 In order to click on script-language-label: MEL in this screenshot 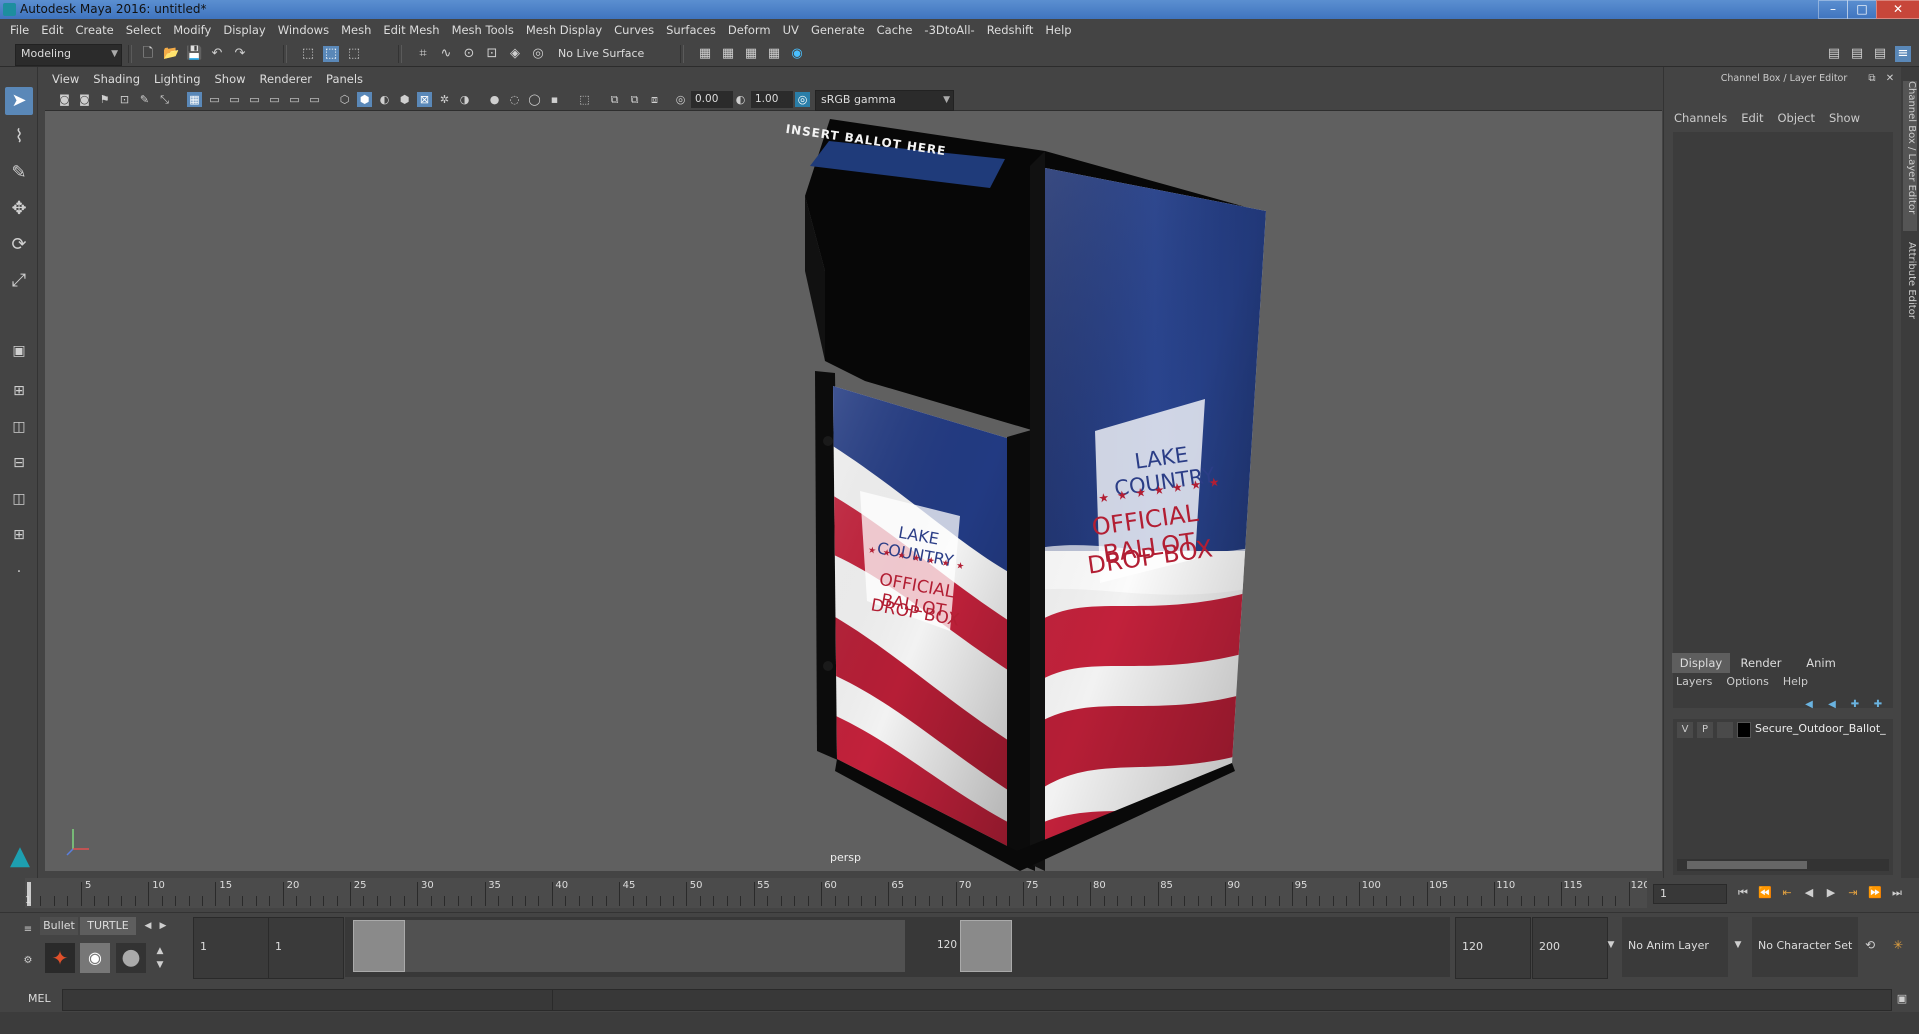, I will do `click(39, 998)`.